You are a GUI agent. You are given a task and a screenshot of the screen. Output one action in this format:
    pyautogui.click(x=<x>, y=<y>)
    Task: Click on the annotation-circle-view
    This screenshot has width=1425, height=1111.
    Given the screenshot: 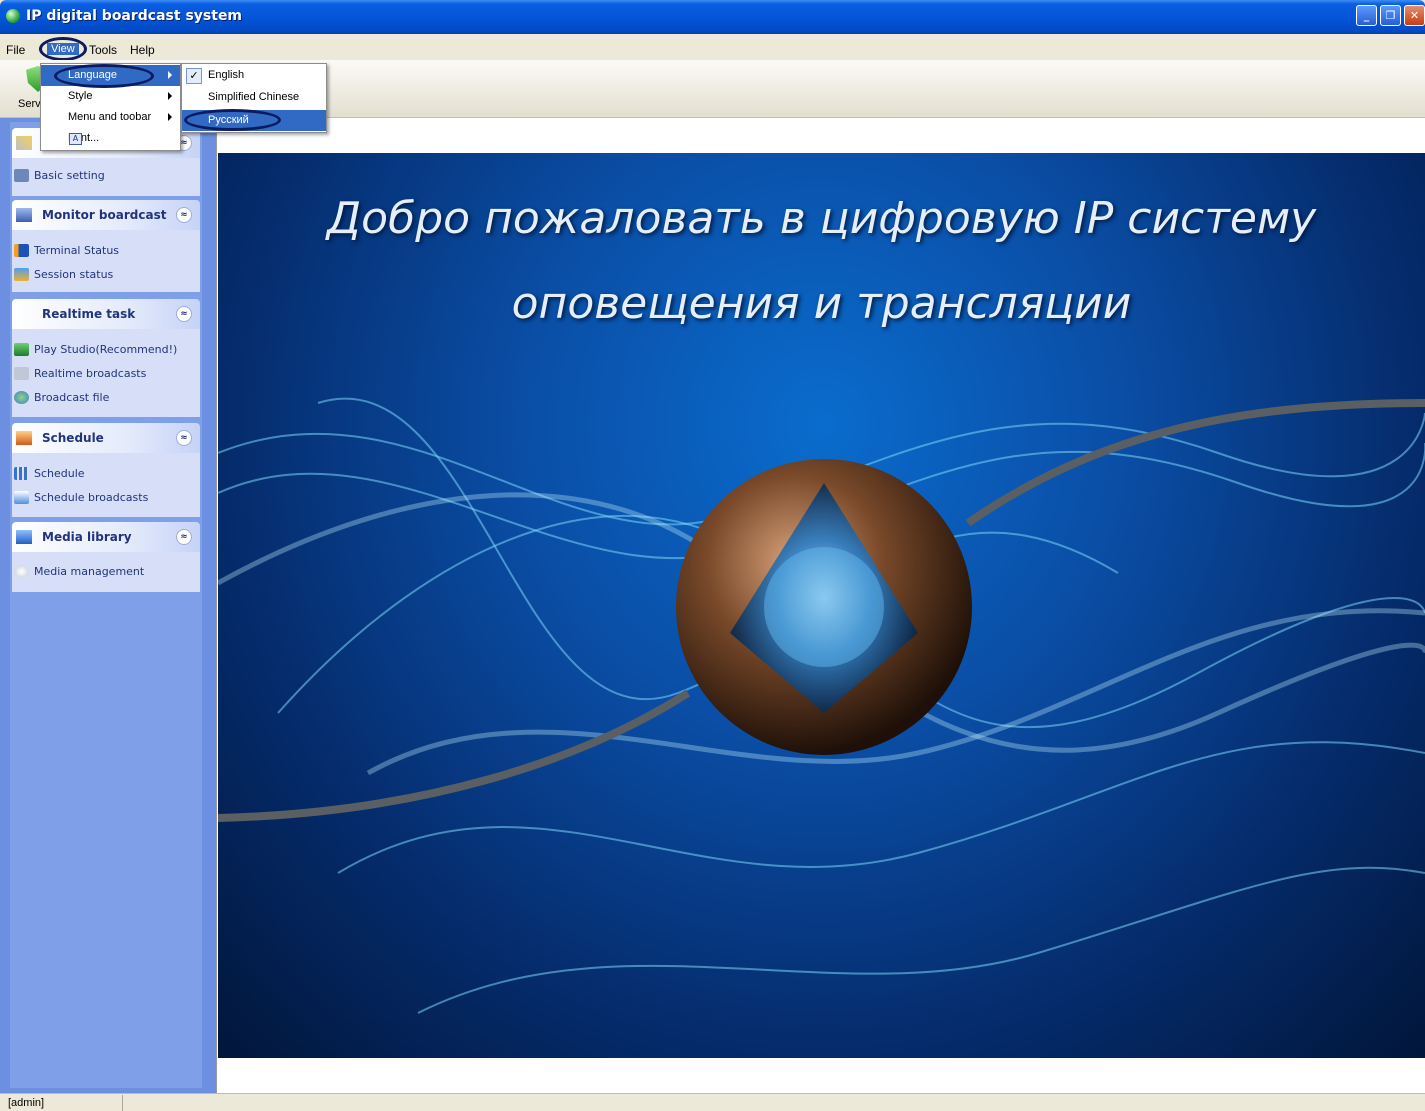 What is the action you would take?
    pyautogui.click(x=63, y=49)
    